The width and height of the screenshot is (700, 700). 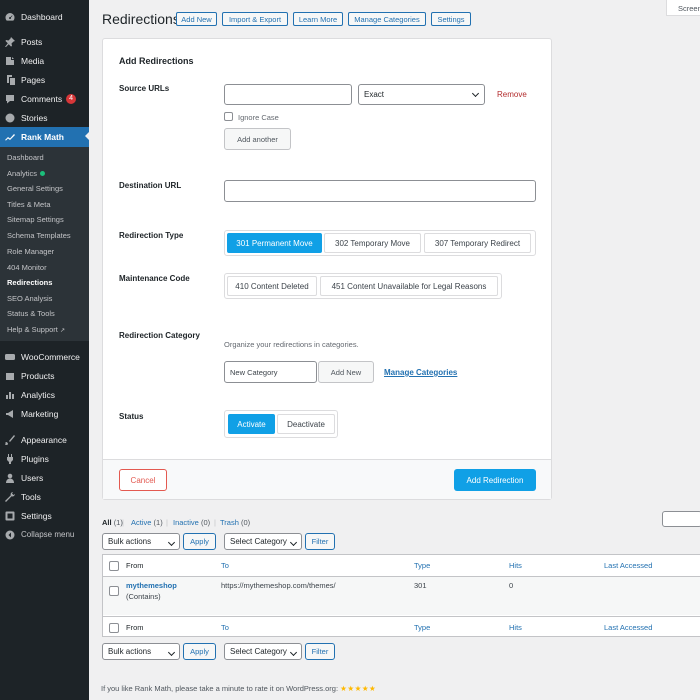 I want to click on row-type: 301, so click(x=420, y=585).